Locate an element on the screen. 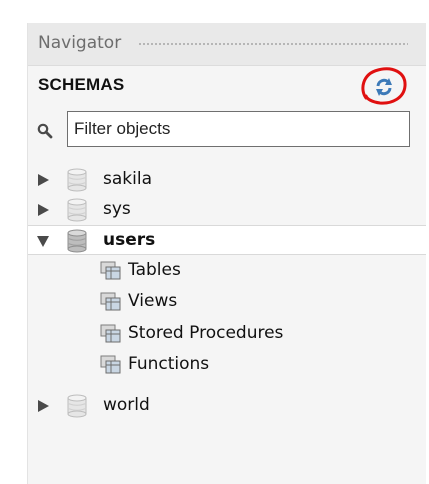 Image resolution: width=429 pixels, height=484 pixels. collapse-arrow-icon is located at coordinates (43, 241).